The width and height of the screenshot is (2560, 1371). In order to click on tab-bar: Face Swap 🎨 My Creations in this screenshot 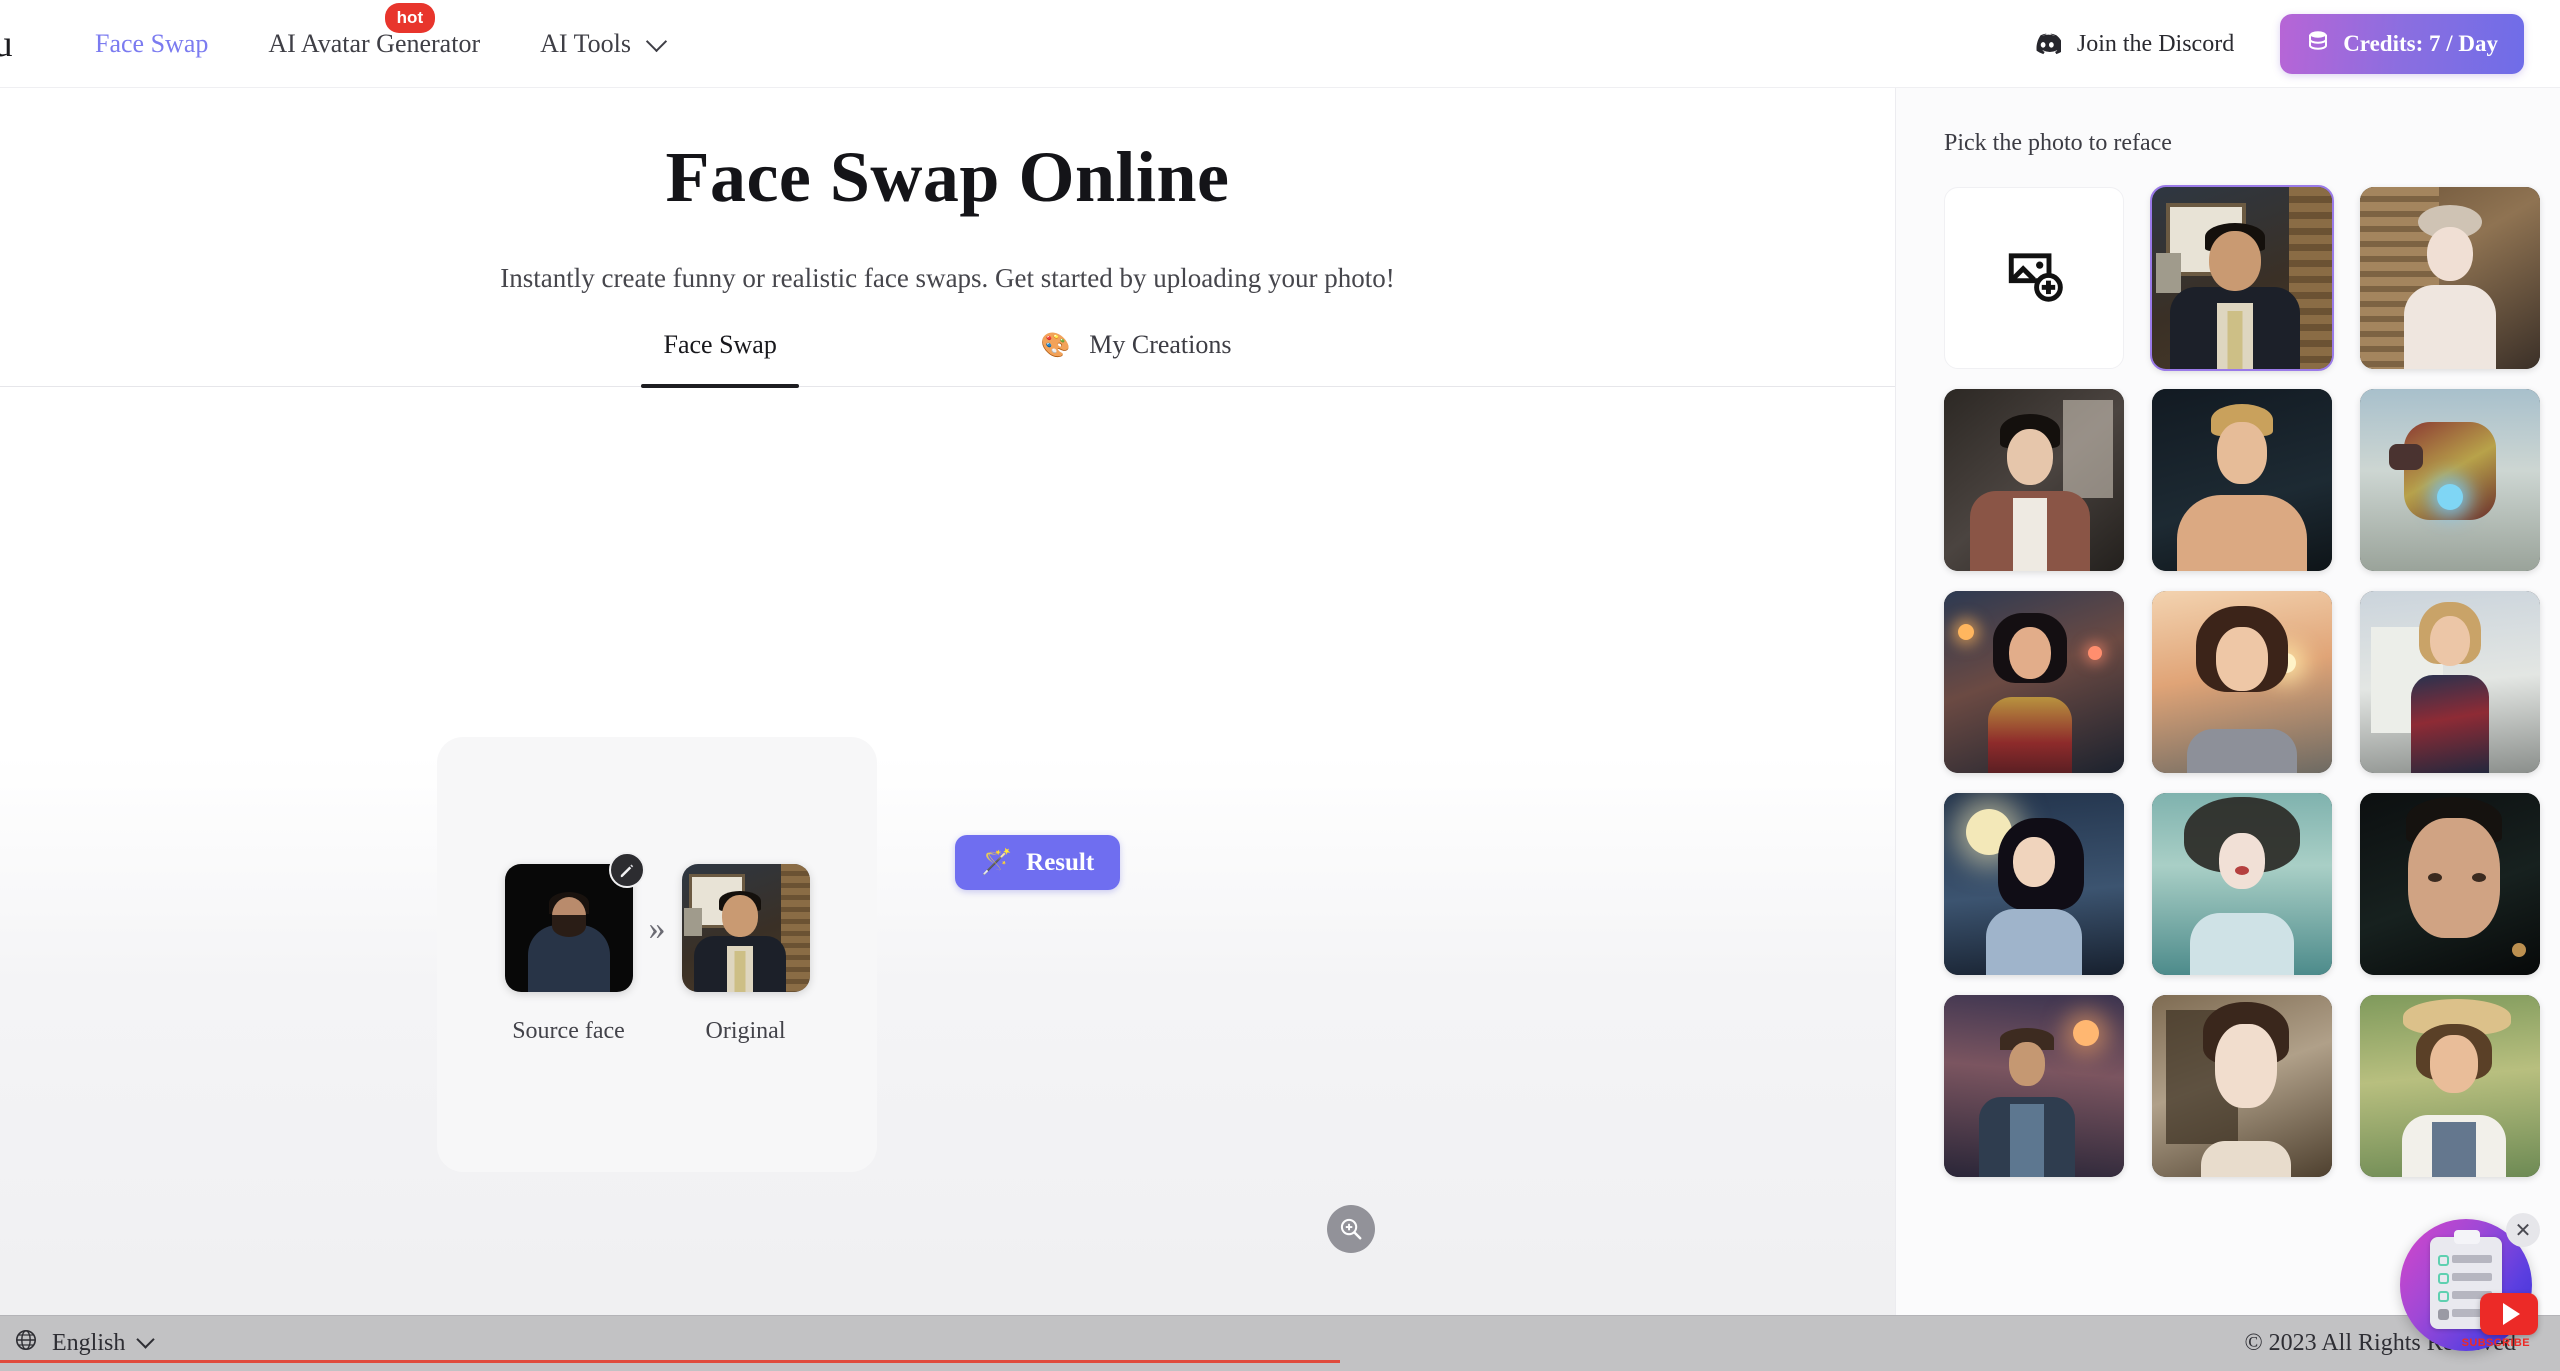, I will do `click(947, 359)`.